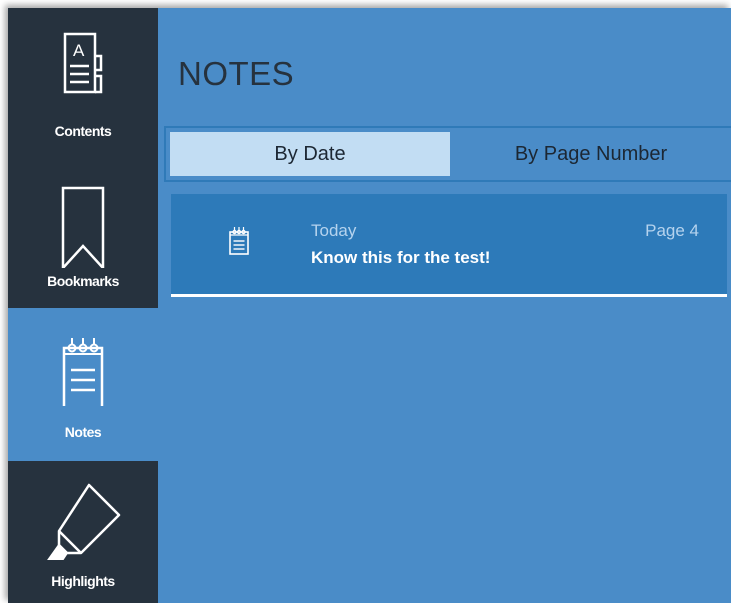  I want to click on sidebar-item-notes: Notes, so click(83, 383).